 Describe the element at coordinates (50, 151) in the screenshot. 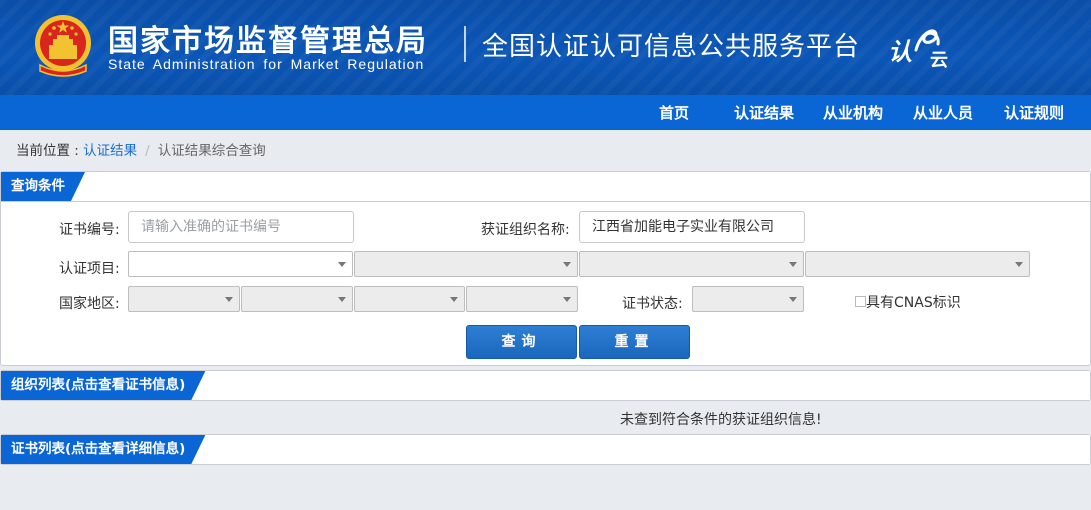

I see `breadcrumb-prefix: 当前位置 :` at that location.